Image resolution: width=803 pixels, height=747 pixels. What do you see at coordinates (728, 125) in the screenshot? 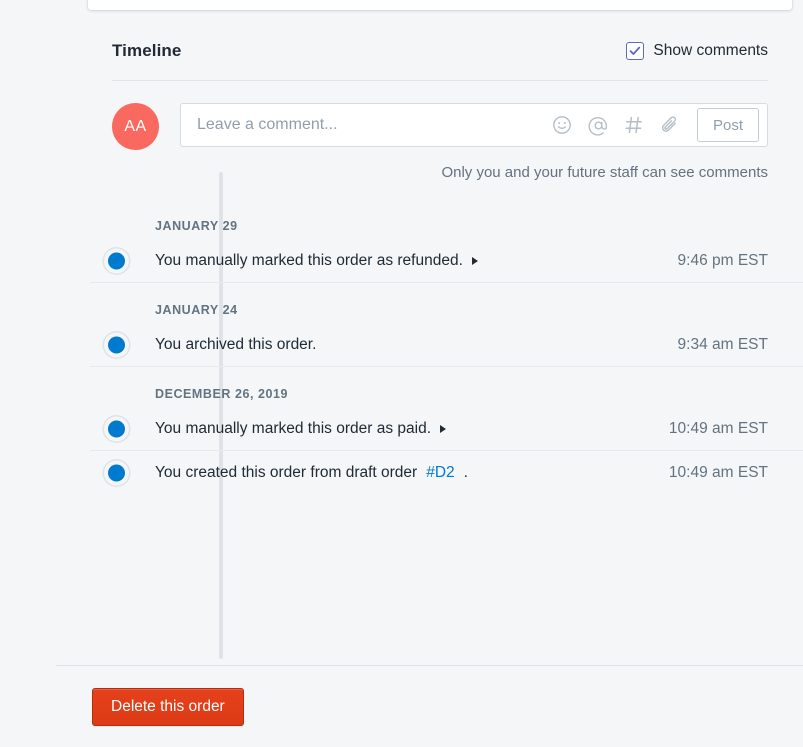
I see `post-button: Post` at bounding box center [728, 125].